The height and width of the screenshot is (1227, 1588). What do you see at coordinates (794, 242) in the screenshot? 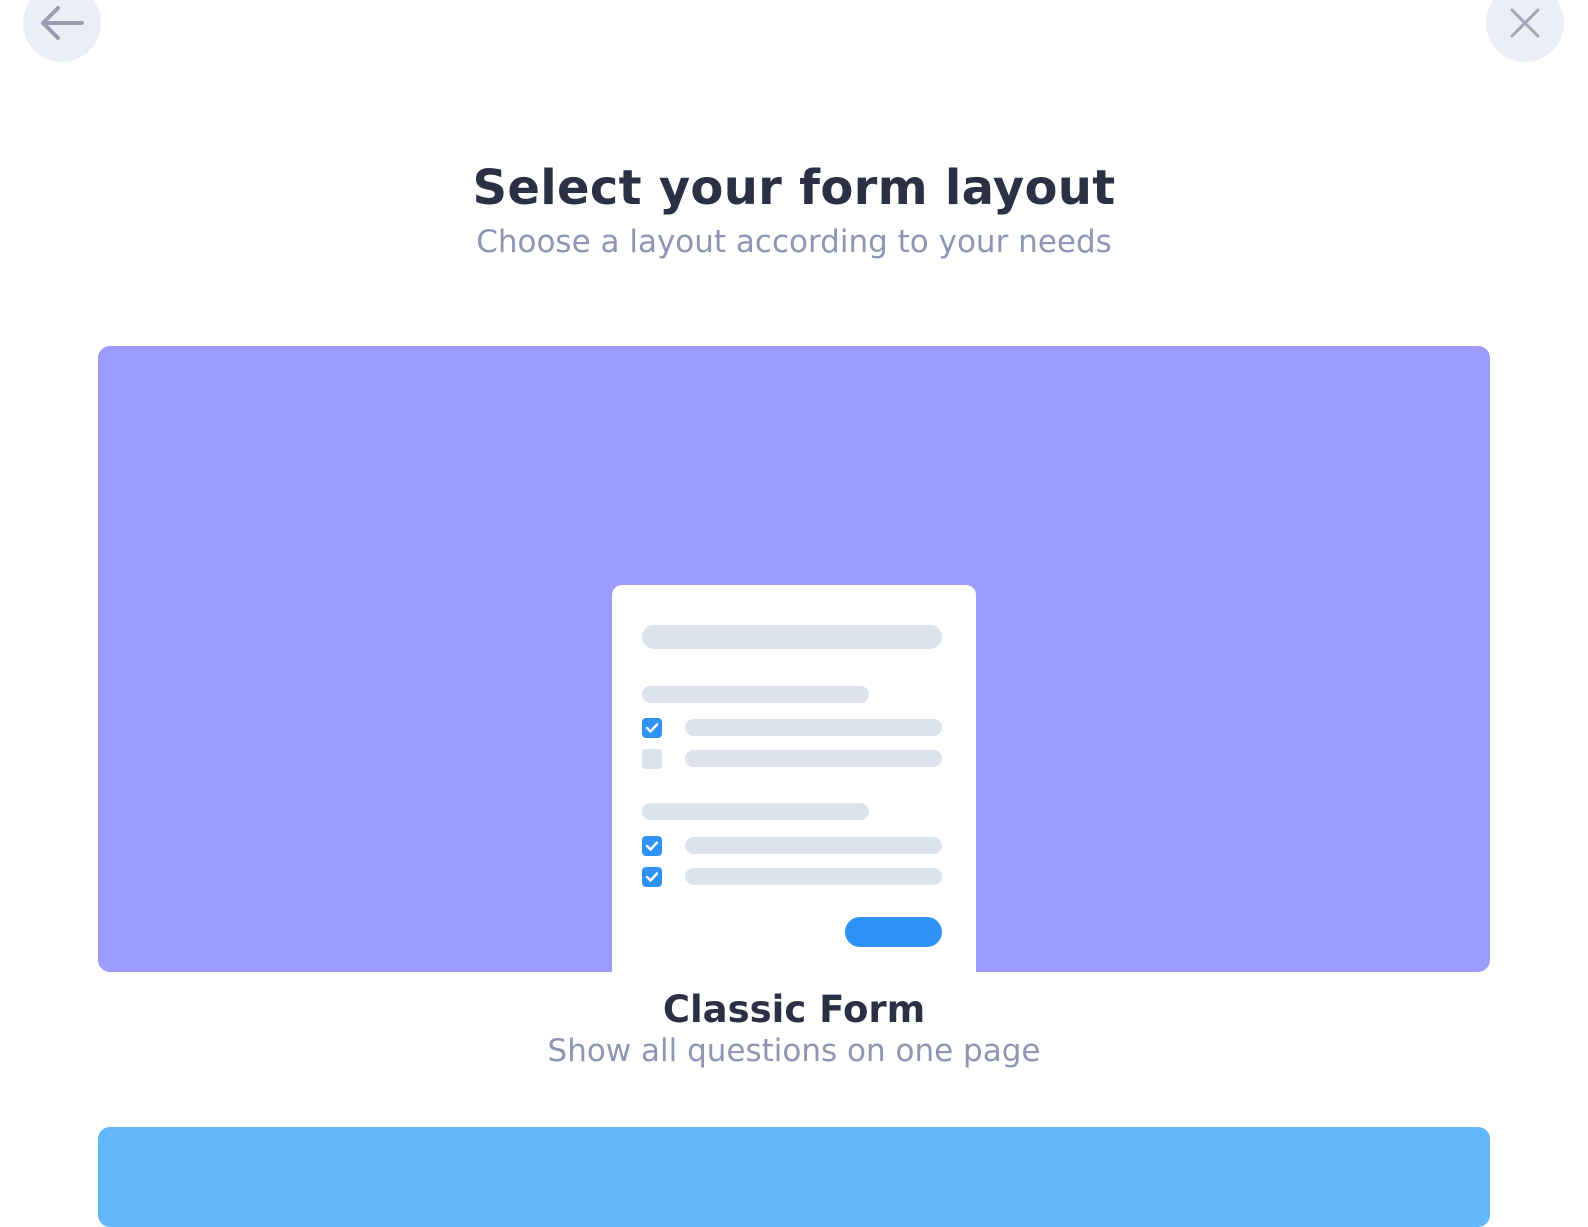
I see `page-subtitle: Choose a layout according to your needs` at bounding box center [794, 242].